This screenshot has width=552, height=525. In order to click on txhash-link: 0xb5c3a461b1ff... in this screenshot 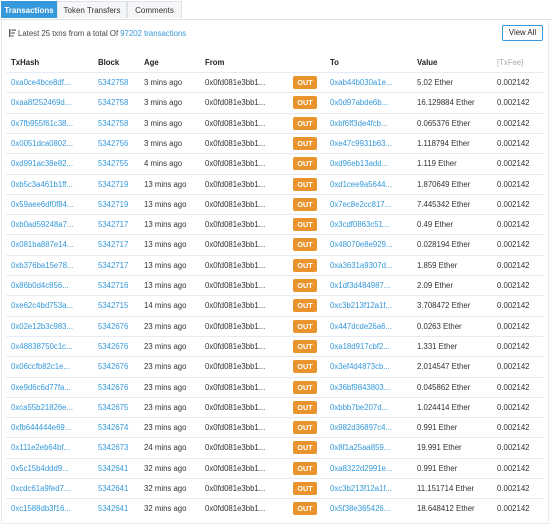, I will do `click(42, 185)`.